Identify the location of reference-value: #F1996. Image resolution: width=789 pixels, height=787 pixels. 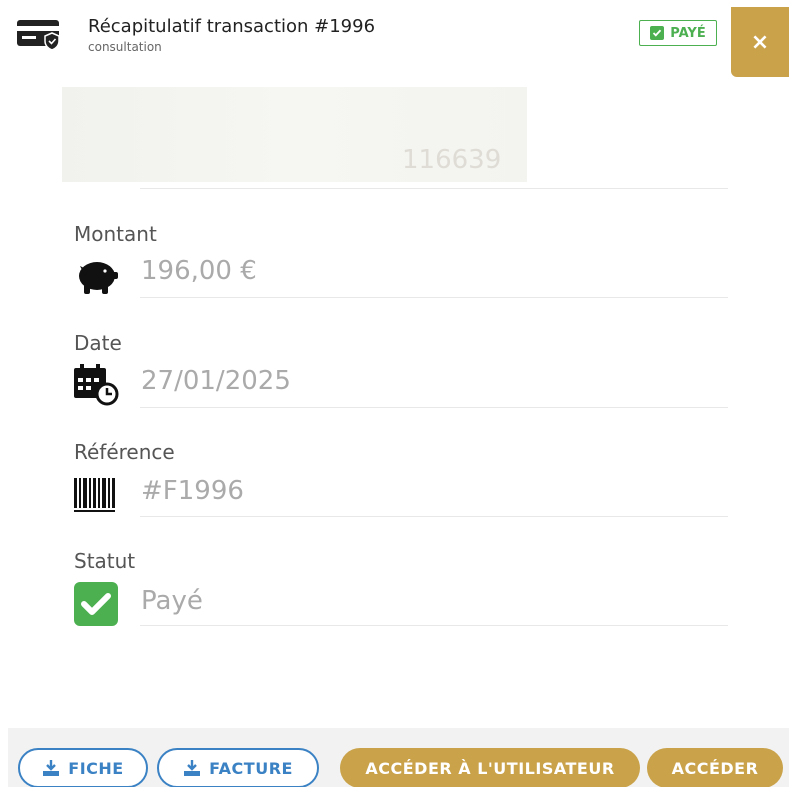
(192, 491).